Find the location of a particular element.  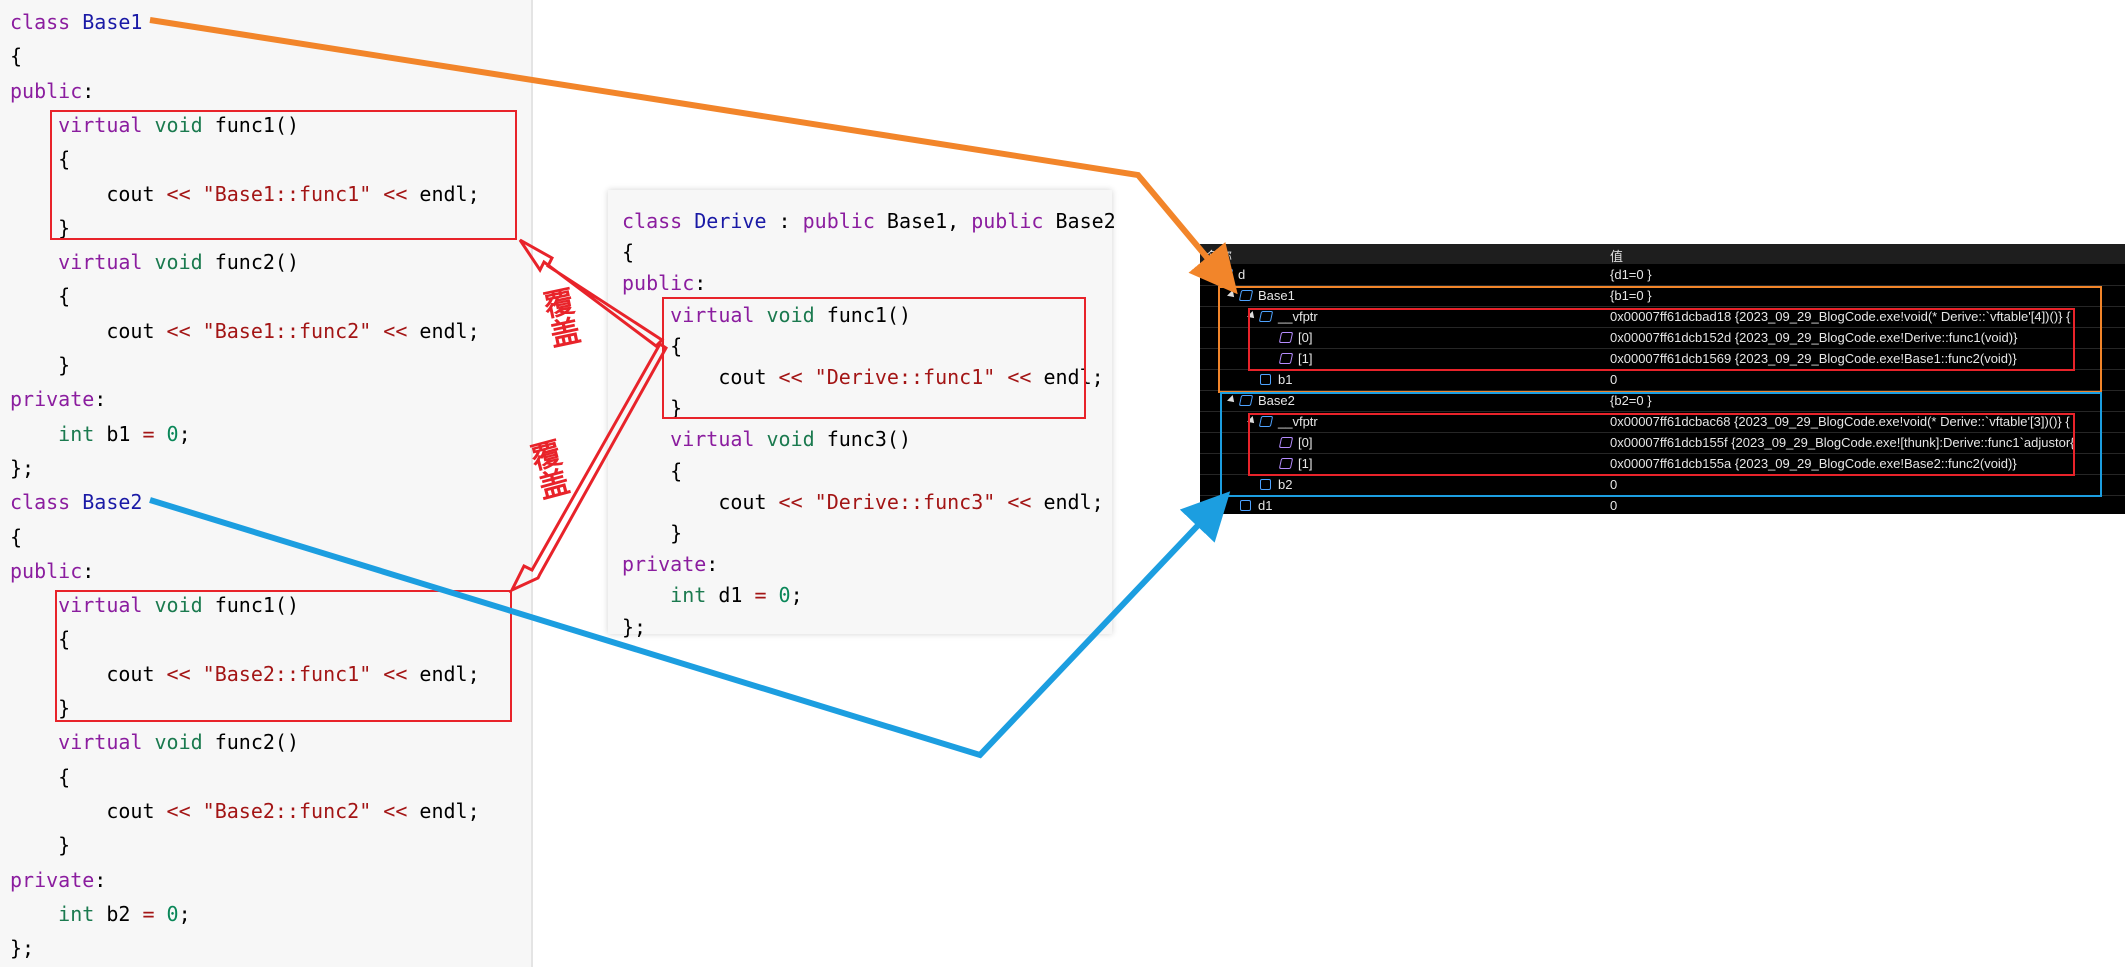

override-arrow-top is located at coordinates (591, 293).